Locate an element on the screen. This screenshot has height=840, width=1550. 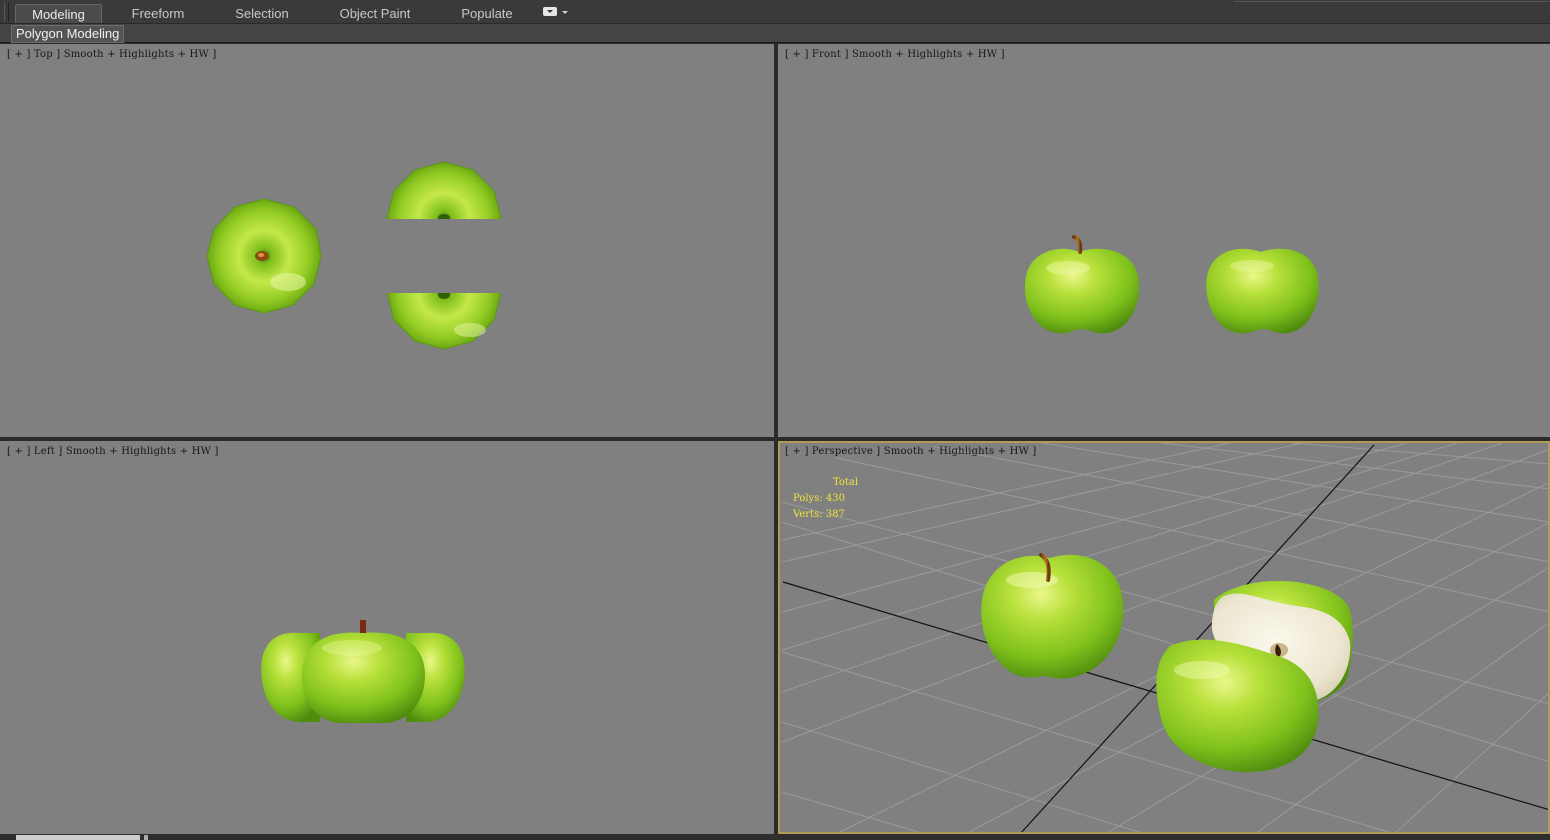
apple-whole-front is located at coordinates (1082, 284).